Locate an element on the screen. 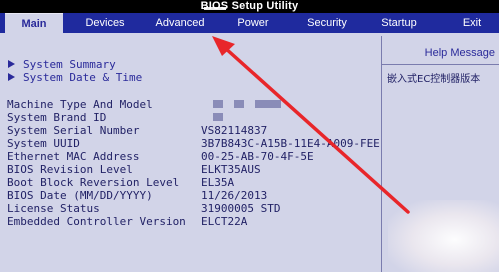  submenu-system-date-time: System Date & Time is located at coordinates (75, 77).